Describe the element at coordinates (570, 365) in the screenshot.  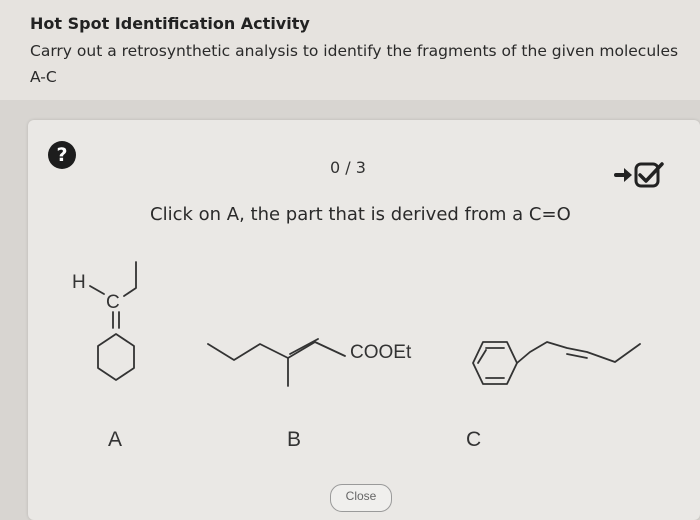
I see `molecule-c` at that location.